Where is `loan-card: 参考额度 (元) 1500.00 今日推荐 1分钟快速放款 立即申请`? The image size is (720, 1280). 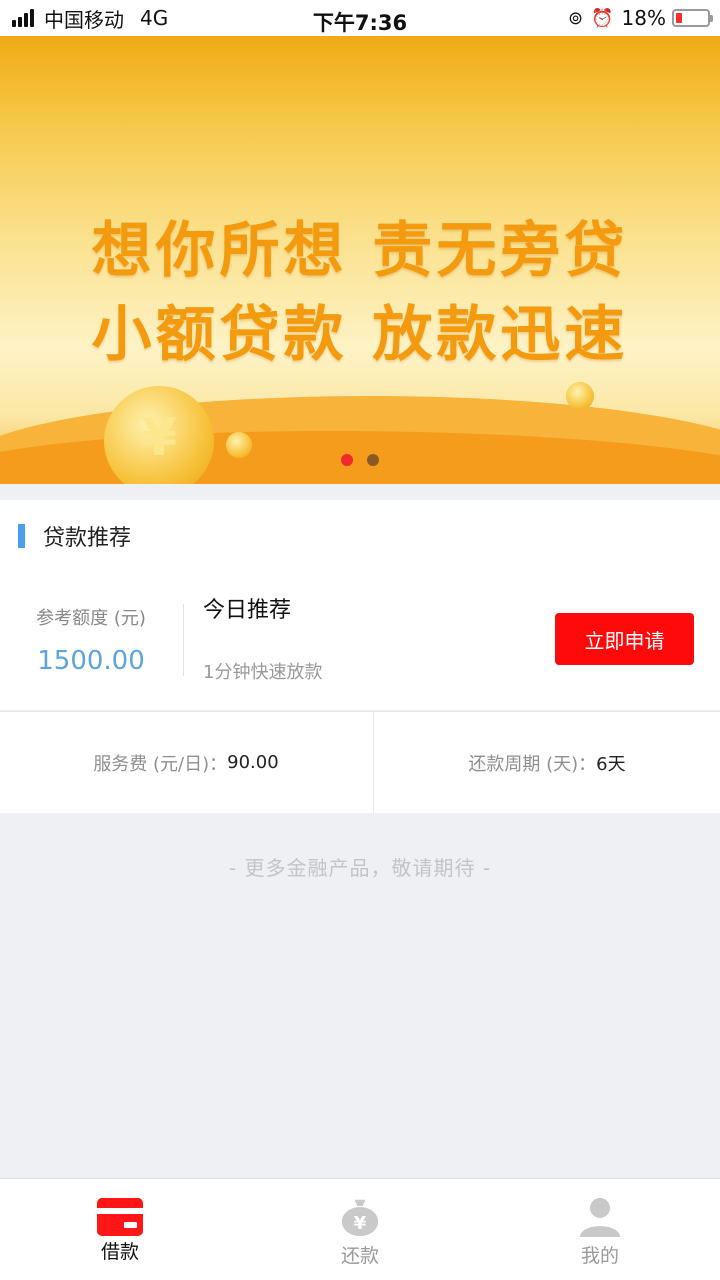 loan-card: 参考额度 (元) 1500.00 今日推荐 1分钟快速放款 立即申请 is located at coordinates (360, 641).